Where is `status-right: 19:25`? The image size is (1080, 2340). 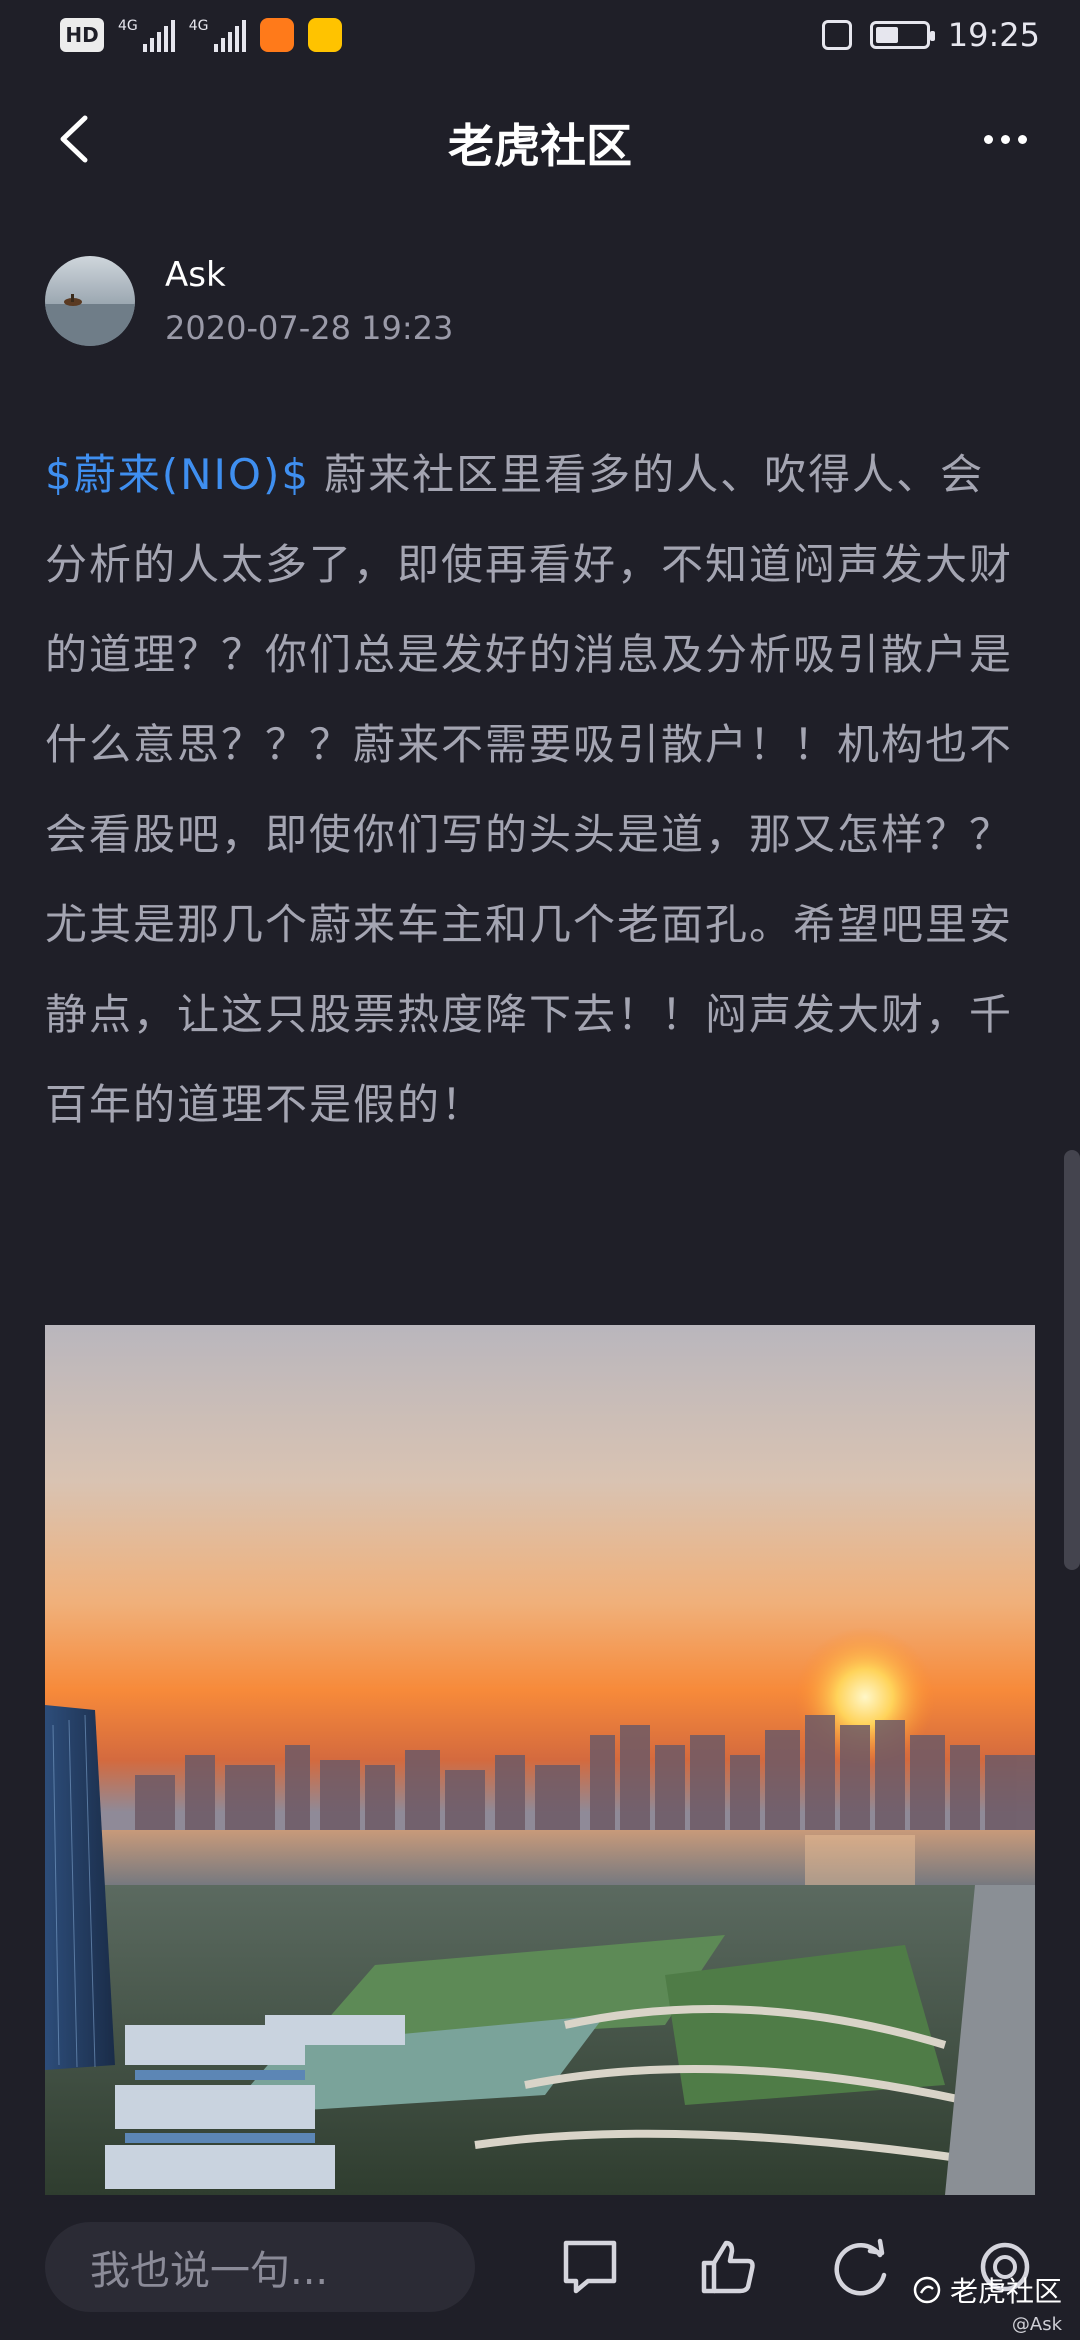
status-right: 19:25 is located at coordinates (930, 35).